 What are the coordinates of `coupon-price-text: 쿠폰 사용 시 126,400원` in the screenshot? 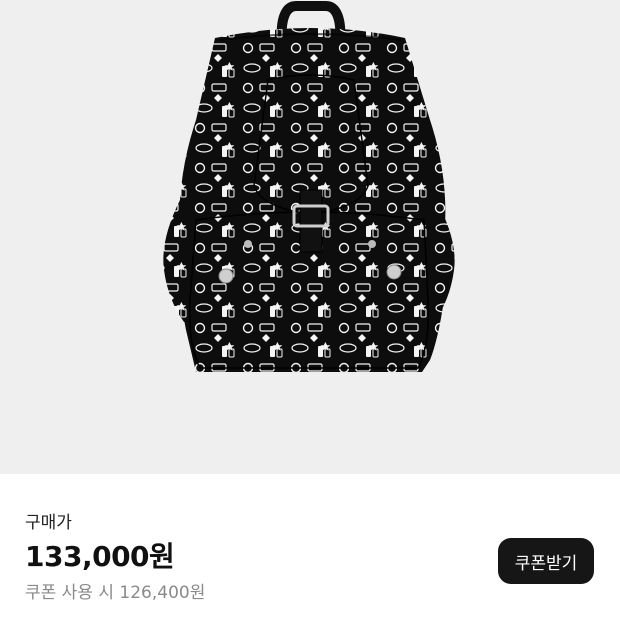 It's located at (115, 593).